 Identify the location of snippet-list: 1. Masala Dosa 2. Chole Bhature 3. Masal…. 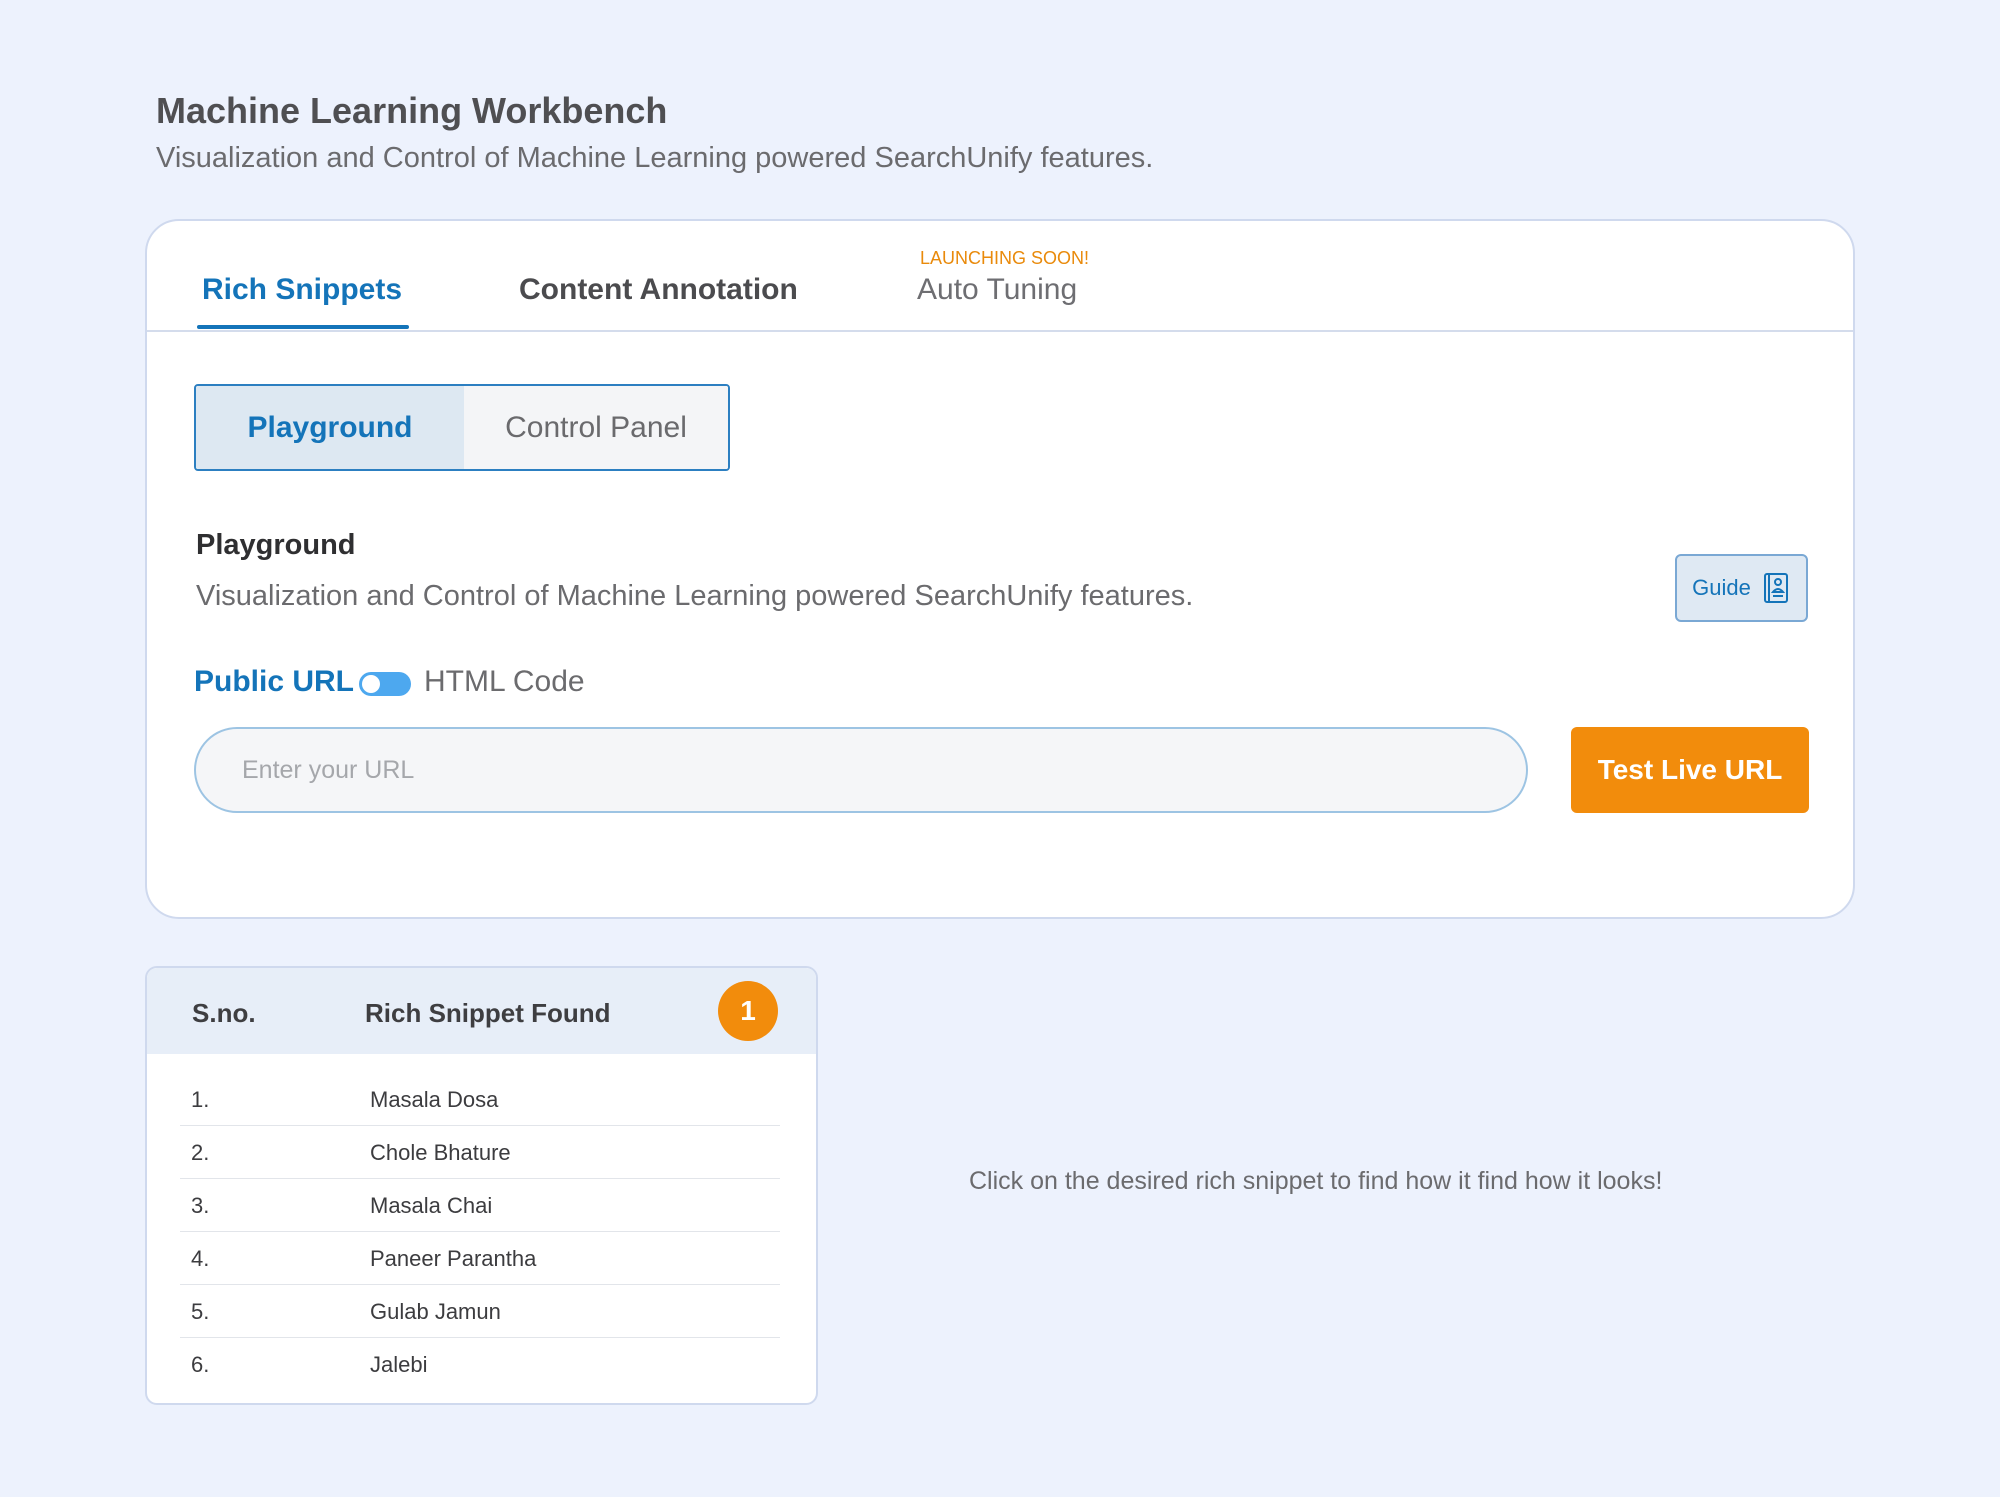
(480, 1232).